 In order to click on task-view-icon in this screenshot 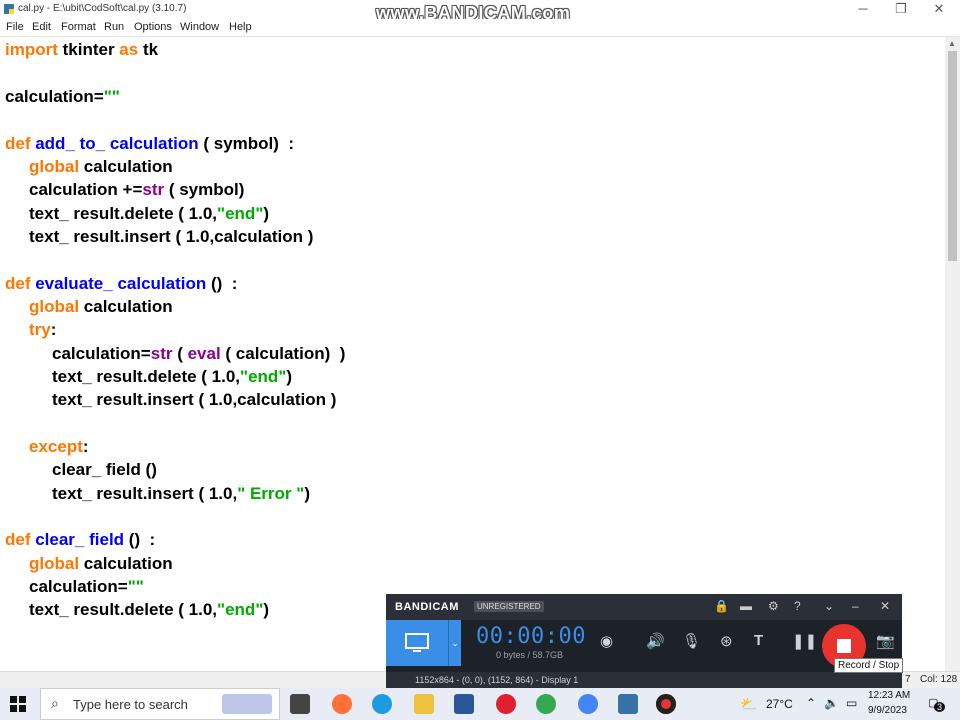, I will do `click(300, 704)`.